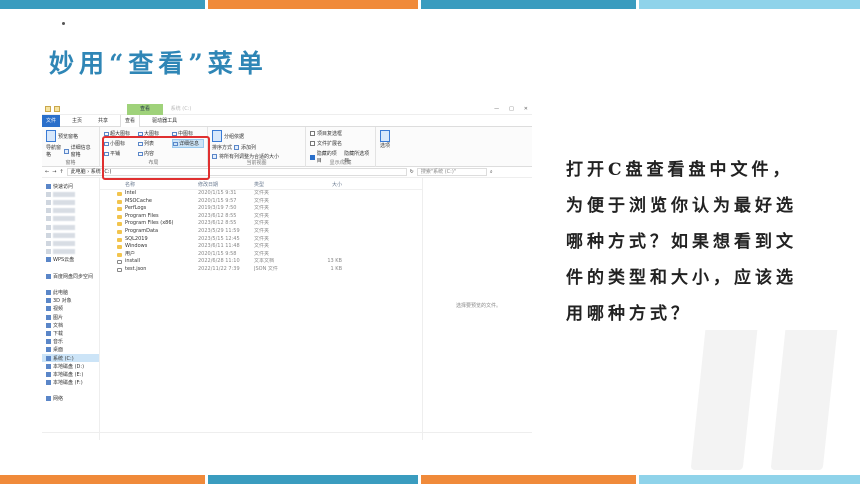 The image size is (860, 484). Describe the element at coordinates (103, 121) in the screenshot. I see `tab-share: 共享` at that location.